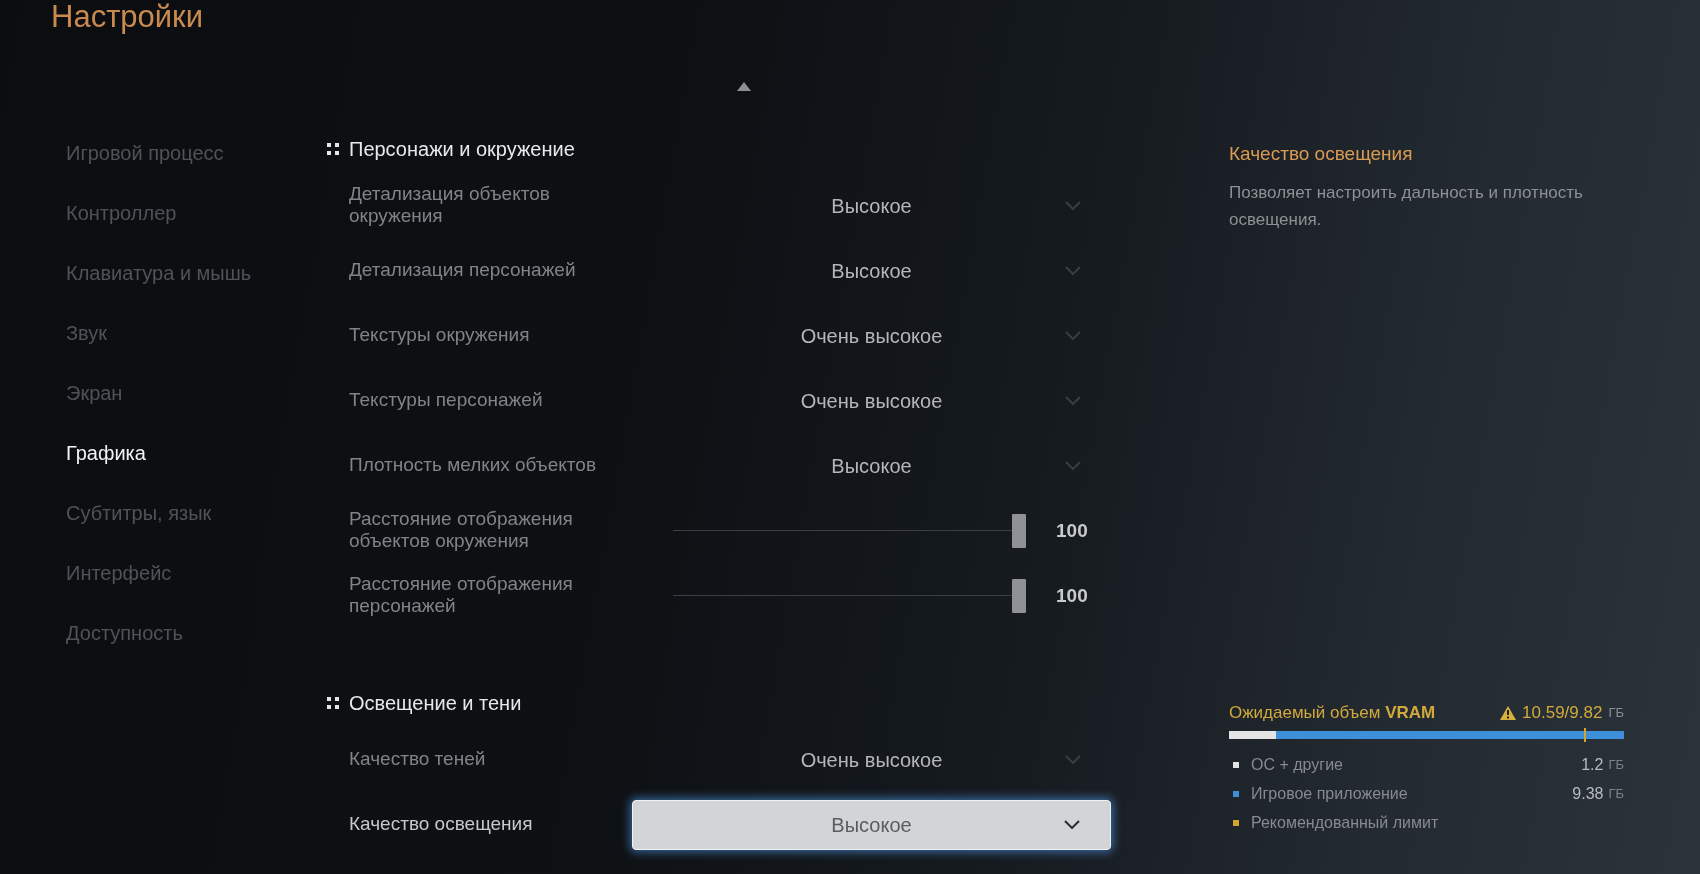  What do you see at coordinates (441, 823) in the screenshot?
I see `setting-label: Качество освещения` at bounding box center [441, 823].